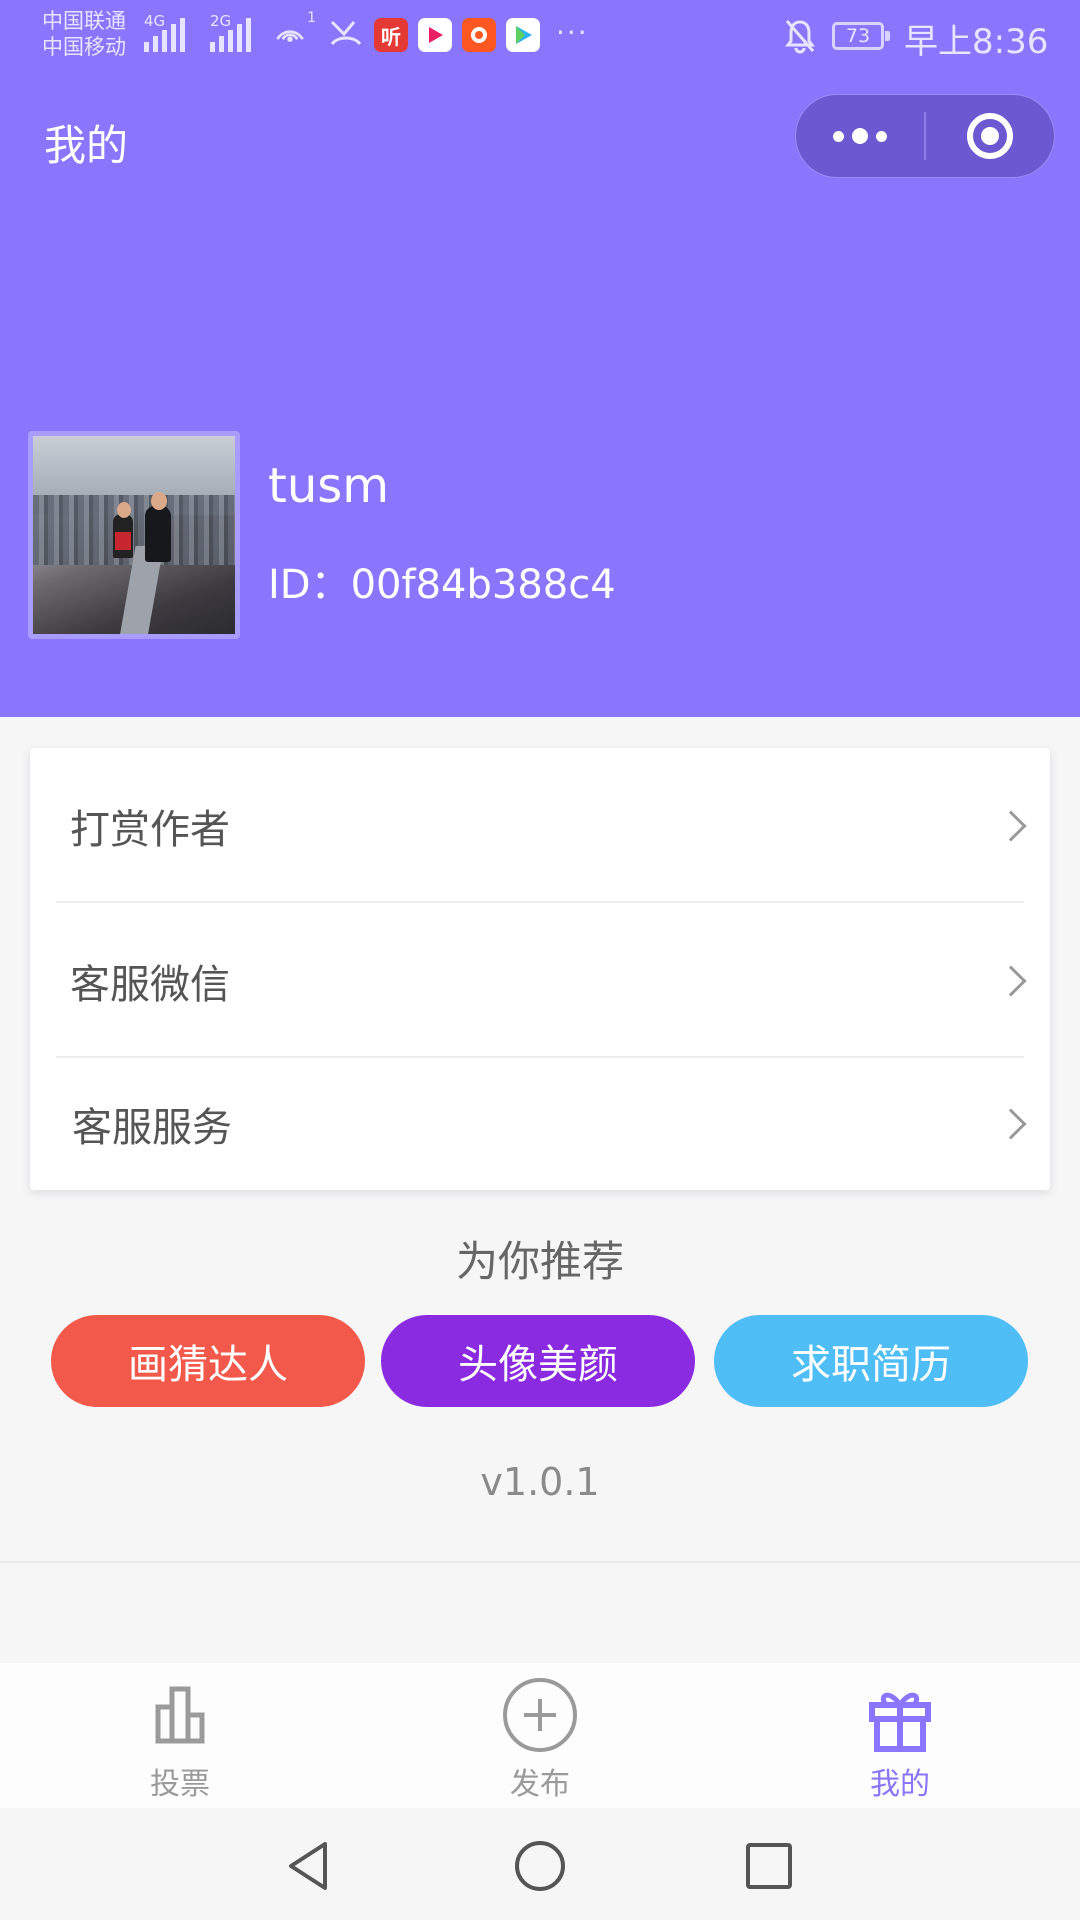 The width and height of the screenshot is (1080, 1920). I want to click on recents-square-icon, so click(769, 1866).